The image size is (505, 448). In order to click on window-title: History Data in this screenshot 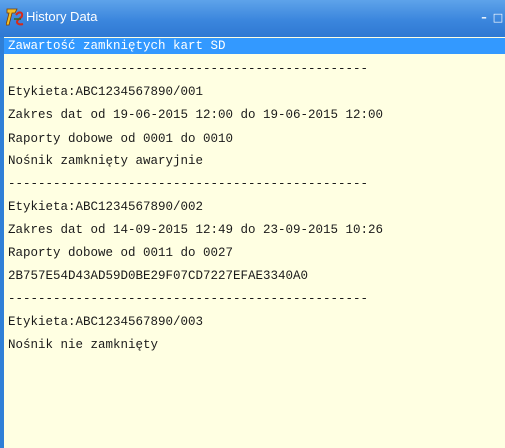, I will do `click(62, 16)`.